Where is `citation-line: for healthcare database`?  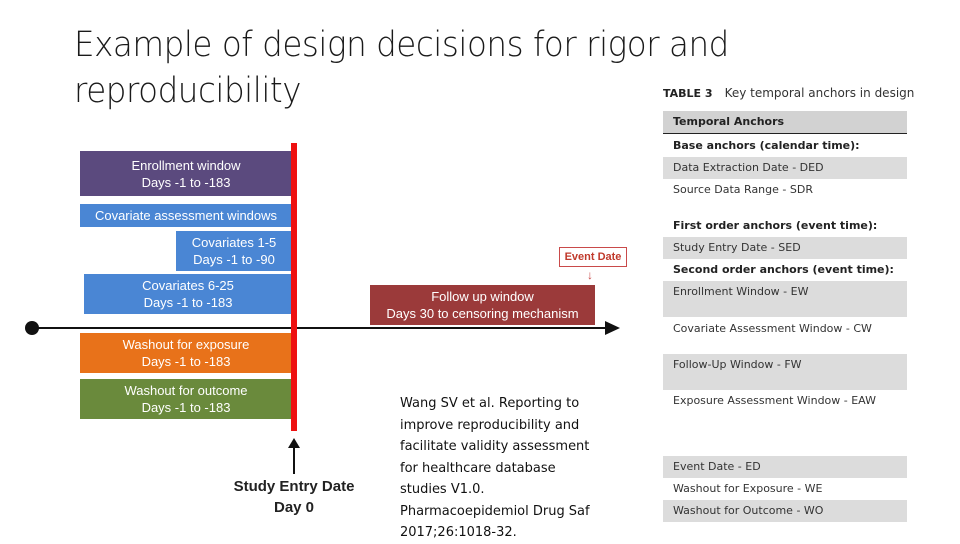
citation-line: for healthcare database is located at coordinates (478, 468).